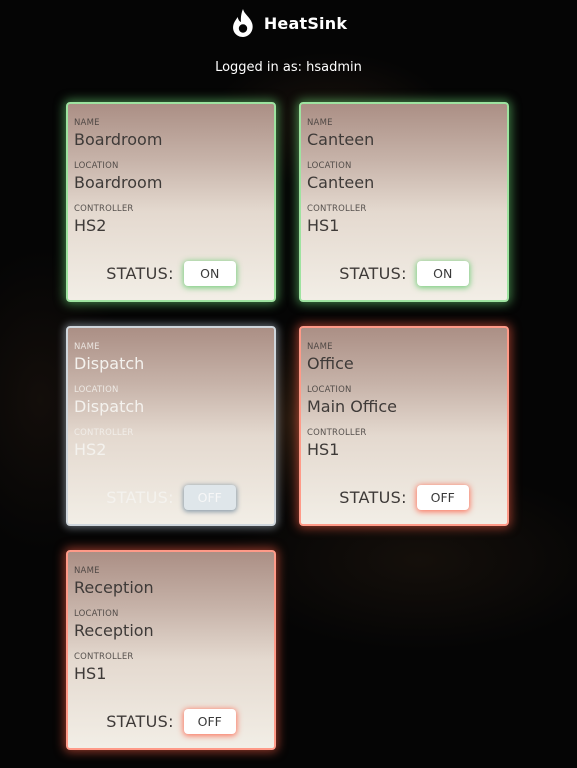  What do you see at coordinates (352, 406) in the screenshot?
I see `device-location: Main Office` at bounding box center [352, 406].